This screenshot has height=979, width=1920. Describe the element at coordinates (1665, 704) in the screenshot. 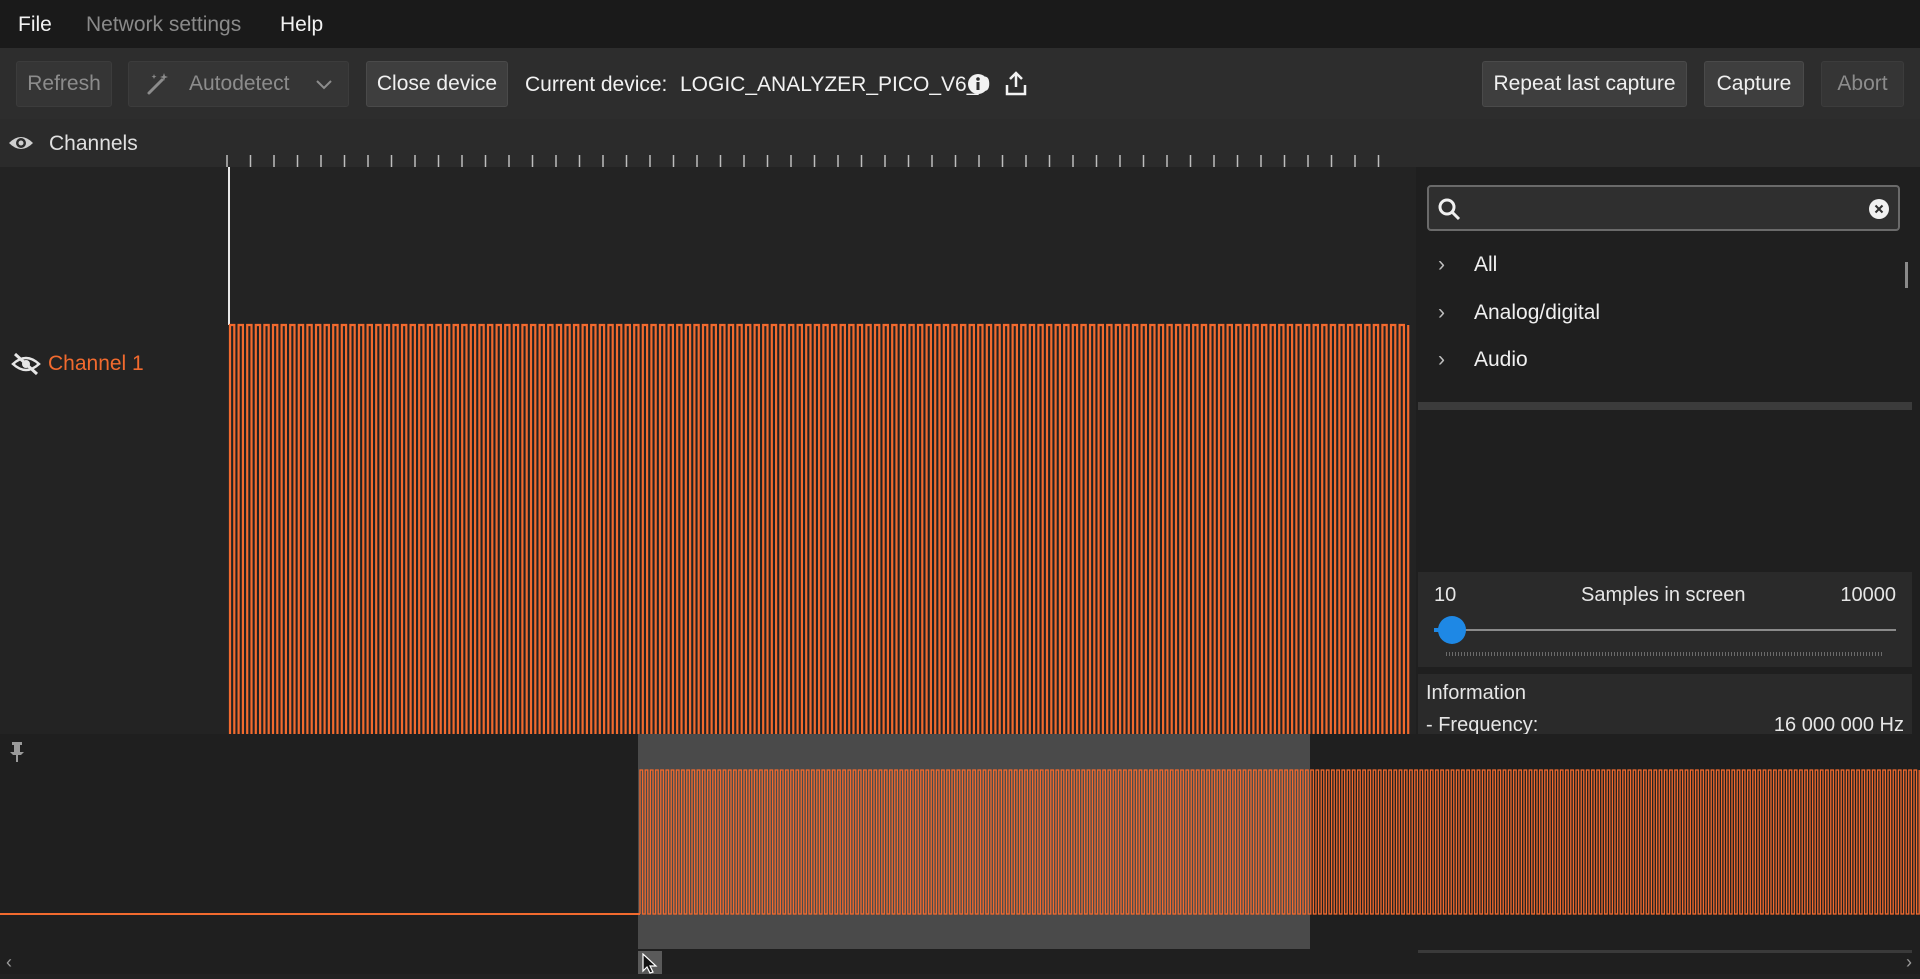

I see `information-panel: Information - Frequency: 16 000 000 Hz` at that location.